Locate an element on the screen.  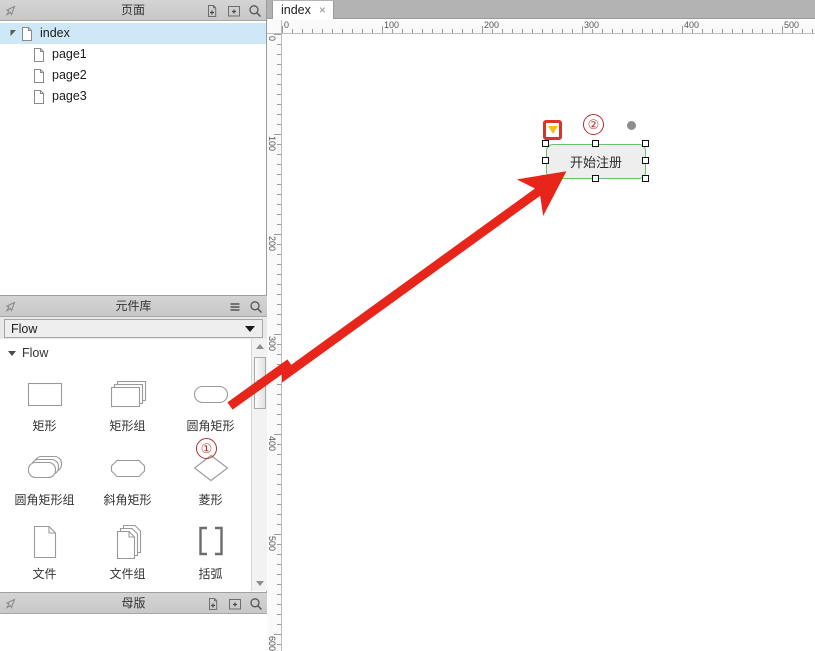
widget-item-file: 文件 is located at coordinates (44, 552).